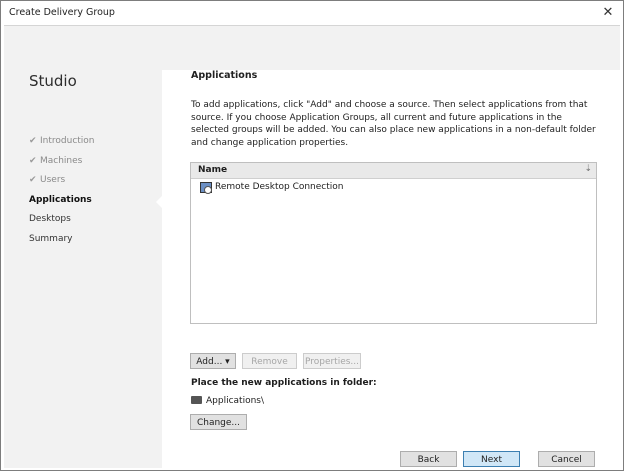 Image resolution: width=624 pixels, height=471 pixels. Describe the element at coordinates (224, 75) in the screenshot. I see `page-title: Applications` at that location.